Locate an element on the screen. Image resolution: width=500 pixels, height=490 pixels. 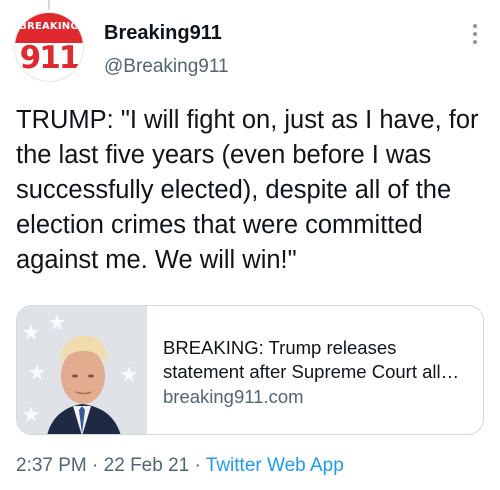
card-domain: breaking911.com is located at coordinates (233, 396).